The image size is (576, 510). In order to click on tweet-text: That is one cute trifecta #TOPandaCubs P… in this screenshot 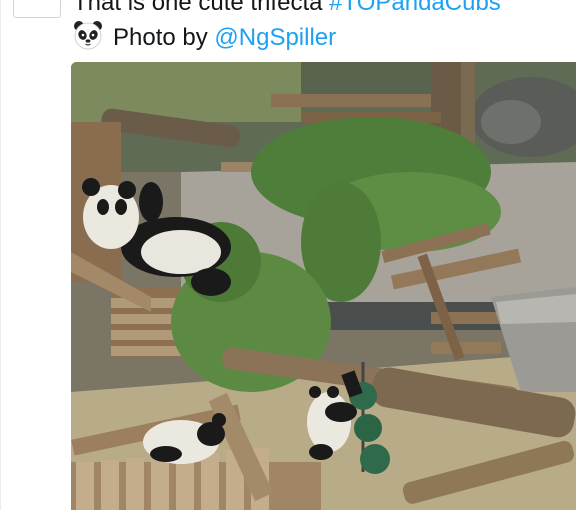, I will do `click(323, 27)`.